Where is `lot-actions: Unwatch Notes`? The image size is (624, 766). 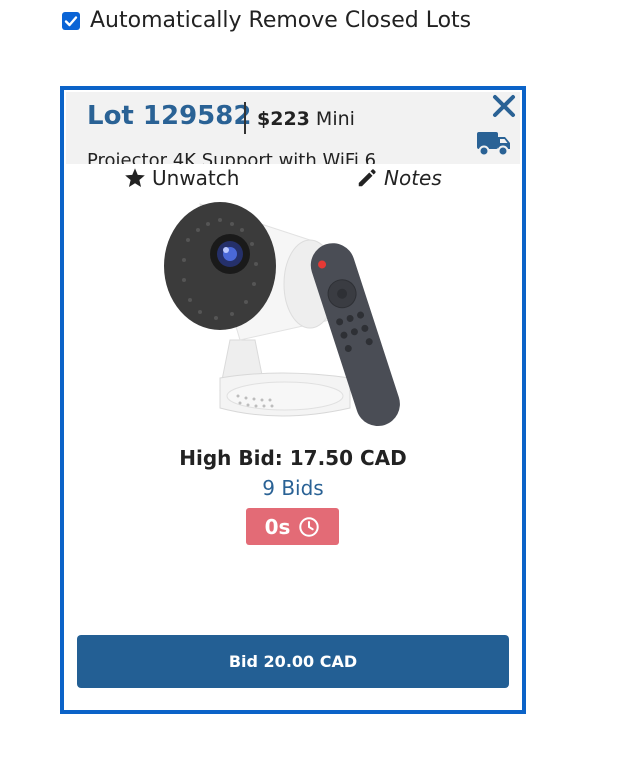 lot-actions: Unwatch Notes is located at coordinates (293, 180).